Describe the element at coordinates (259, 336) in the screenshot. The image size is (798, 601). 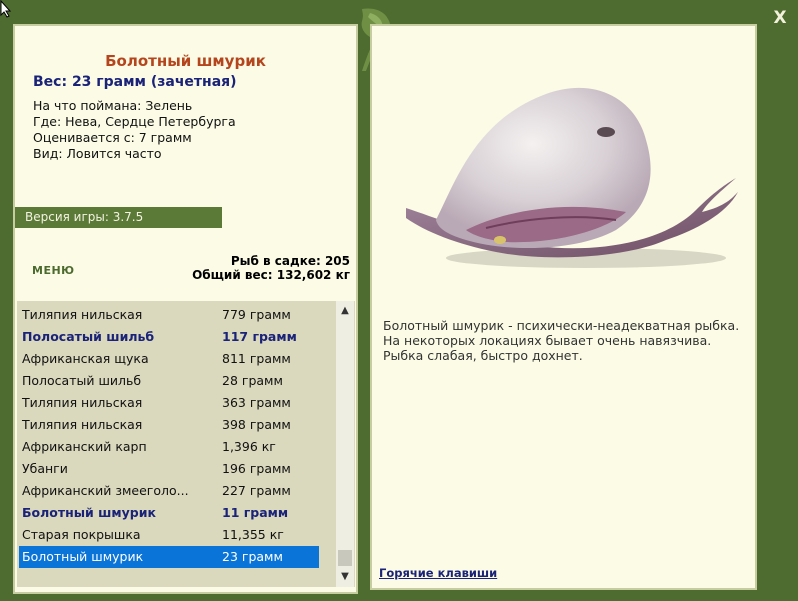
I see `list-item-weight: 117 грамм` at that location.